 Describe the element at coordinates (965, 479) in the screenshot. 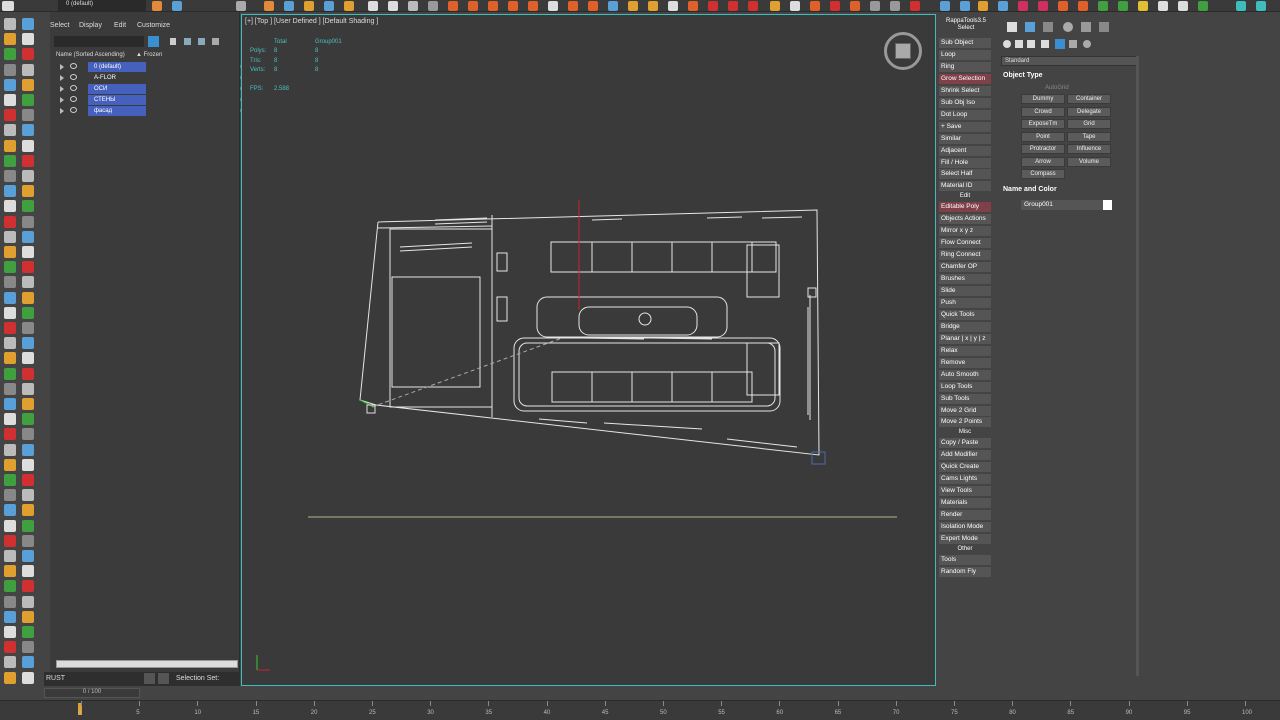

I see `rappa-button-cams-lights: Cams Lights` at that location.